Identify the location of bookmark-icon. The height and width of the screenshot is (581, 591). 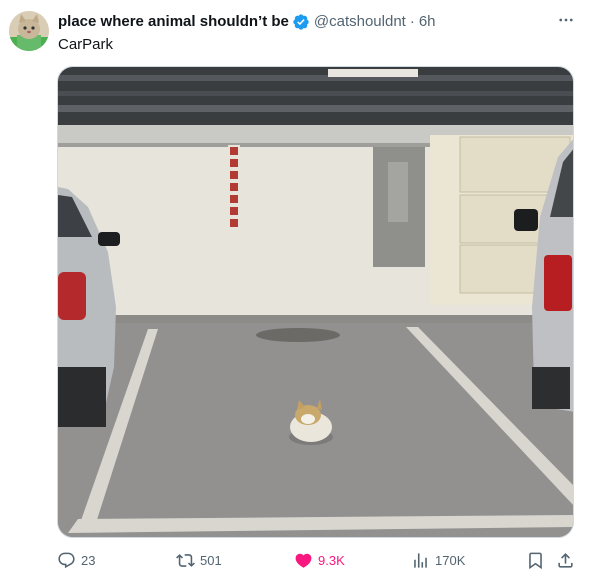
(535, 560).